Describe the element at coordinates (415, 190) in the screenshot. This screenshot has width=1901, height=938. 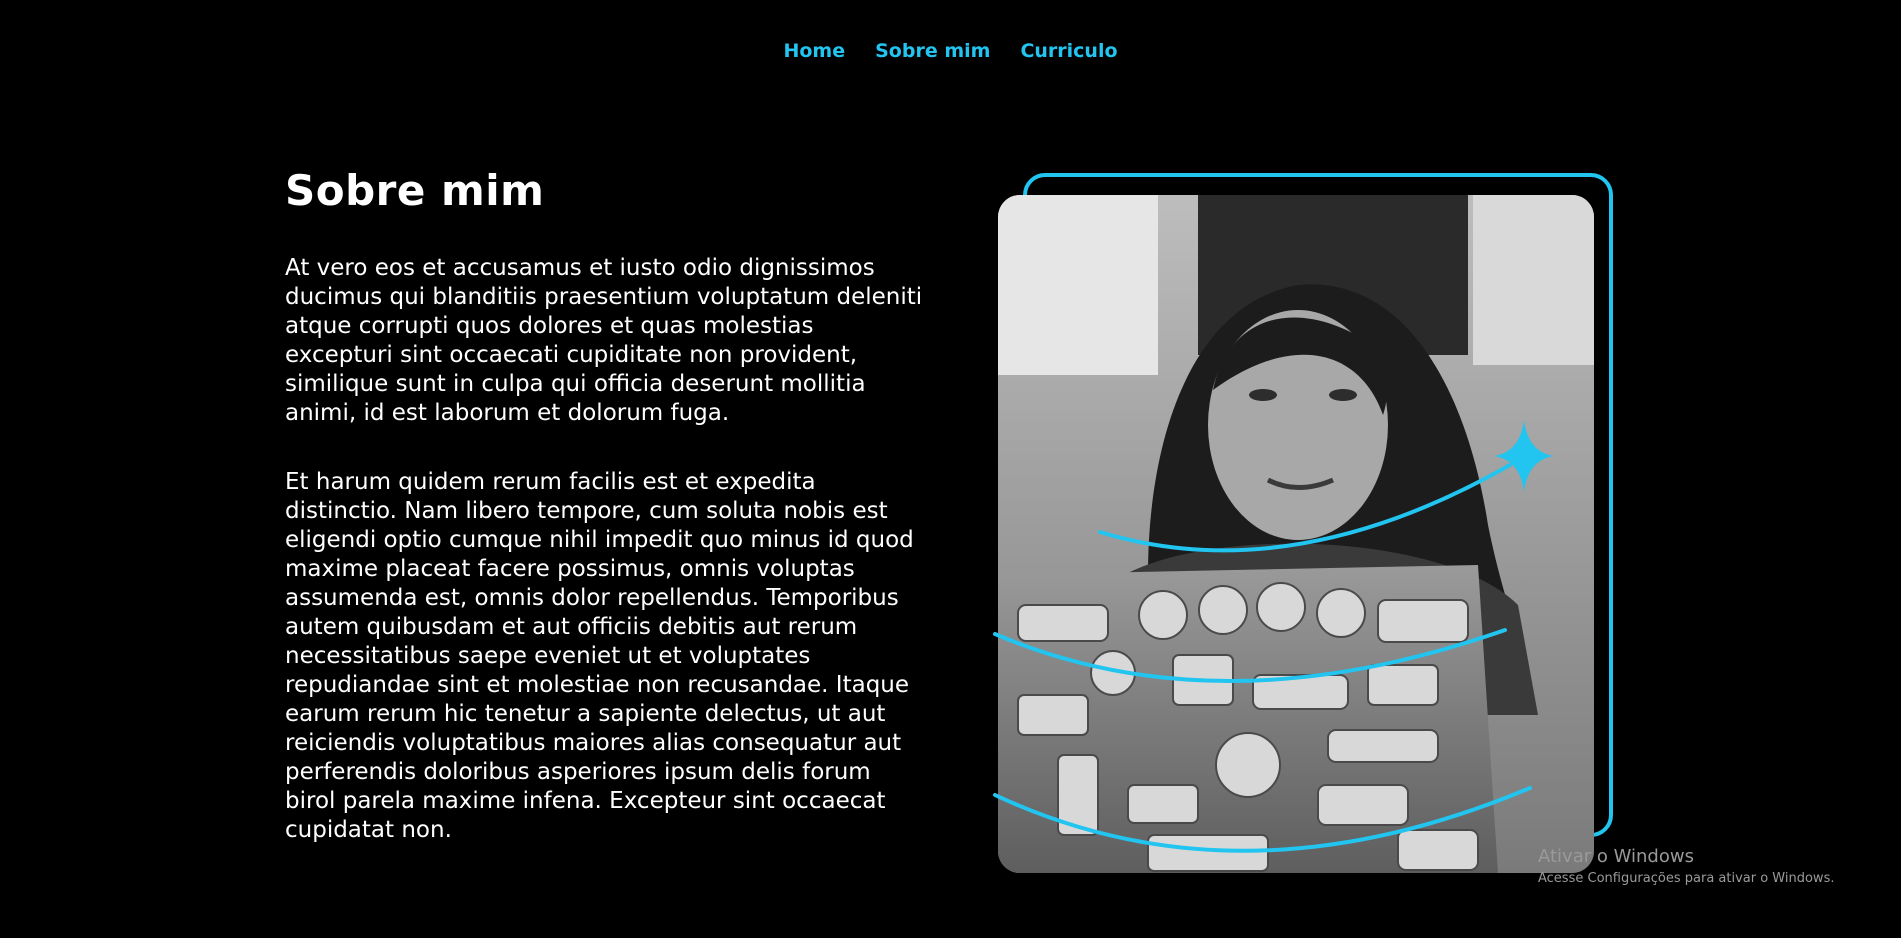
I see `page-title: Sobre mim` at that location.